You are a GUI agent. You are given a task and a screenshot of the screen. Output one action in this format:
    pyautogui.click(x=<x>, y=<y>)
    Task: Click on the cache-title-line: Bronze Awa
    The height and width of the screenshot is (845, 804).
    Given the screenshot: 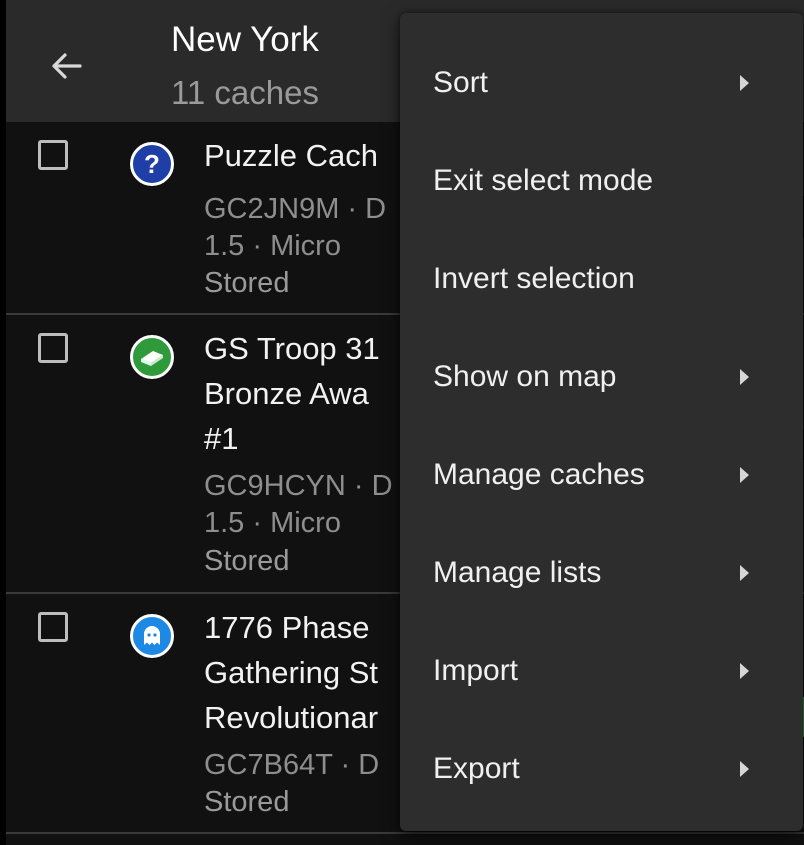 What is the action you would take?
    pyautogui.click(x=286, y=393)
    